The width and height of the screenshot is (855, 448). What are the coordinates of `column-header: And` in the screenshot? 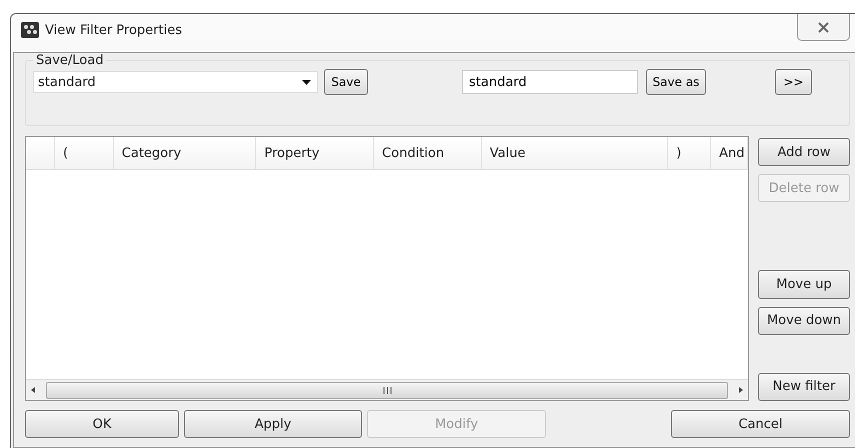 It's located at (729, 153).